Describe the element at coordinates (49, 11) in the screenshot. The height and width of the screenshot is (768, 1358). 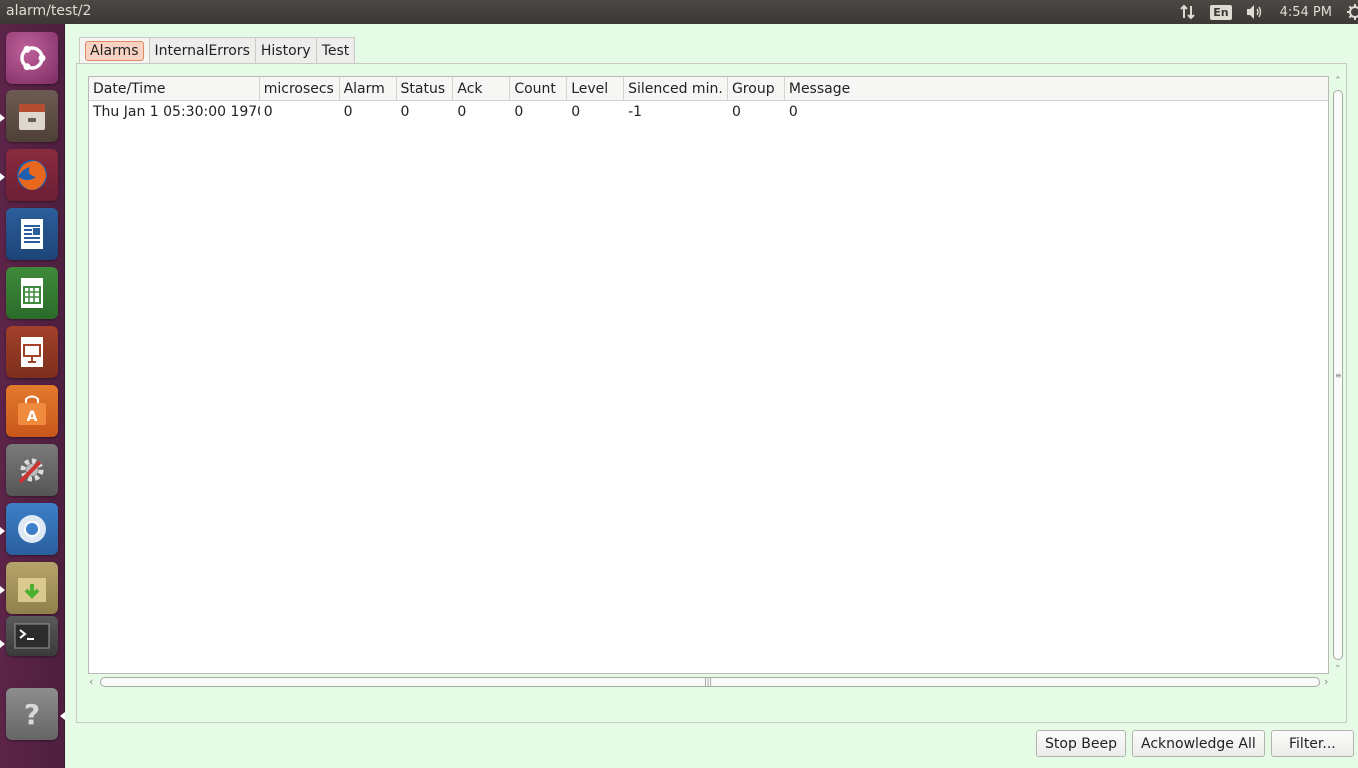
I see `window-title: alarm/test/2` at that location.